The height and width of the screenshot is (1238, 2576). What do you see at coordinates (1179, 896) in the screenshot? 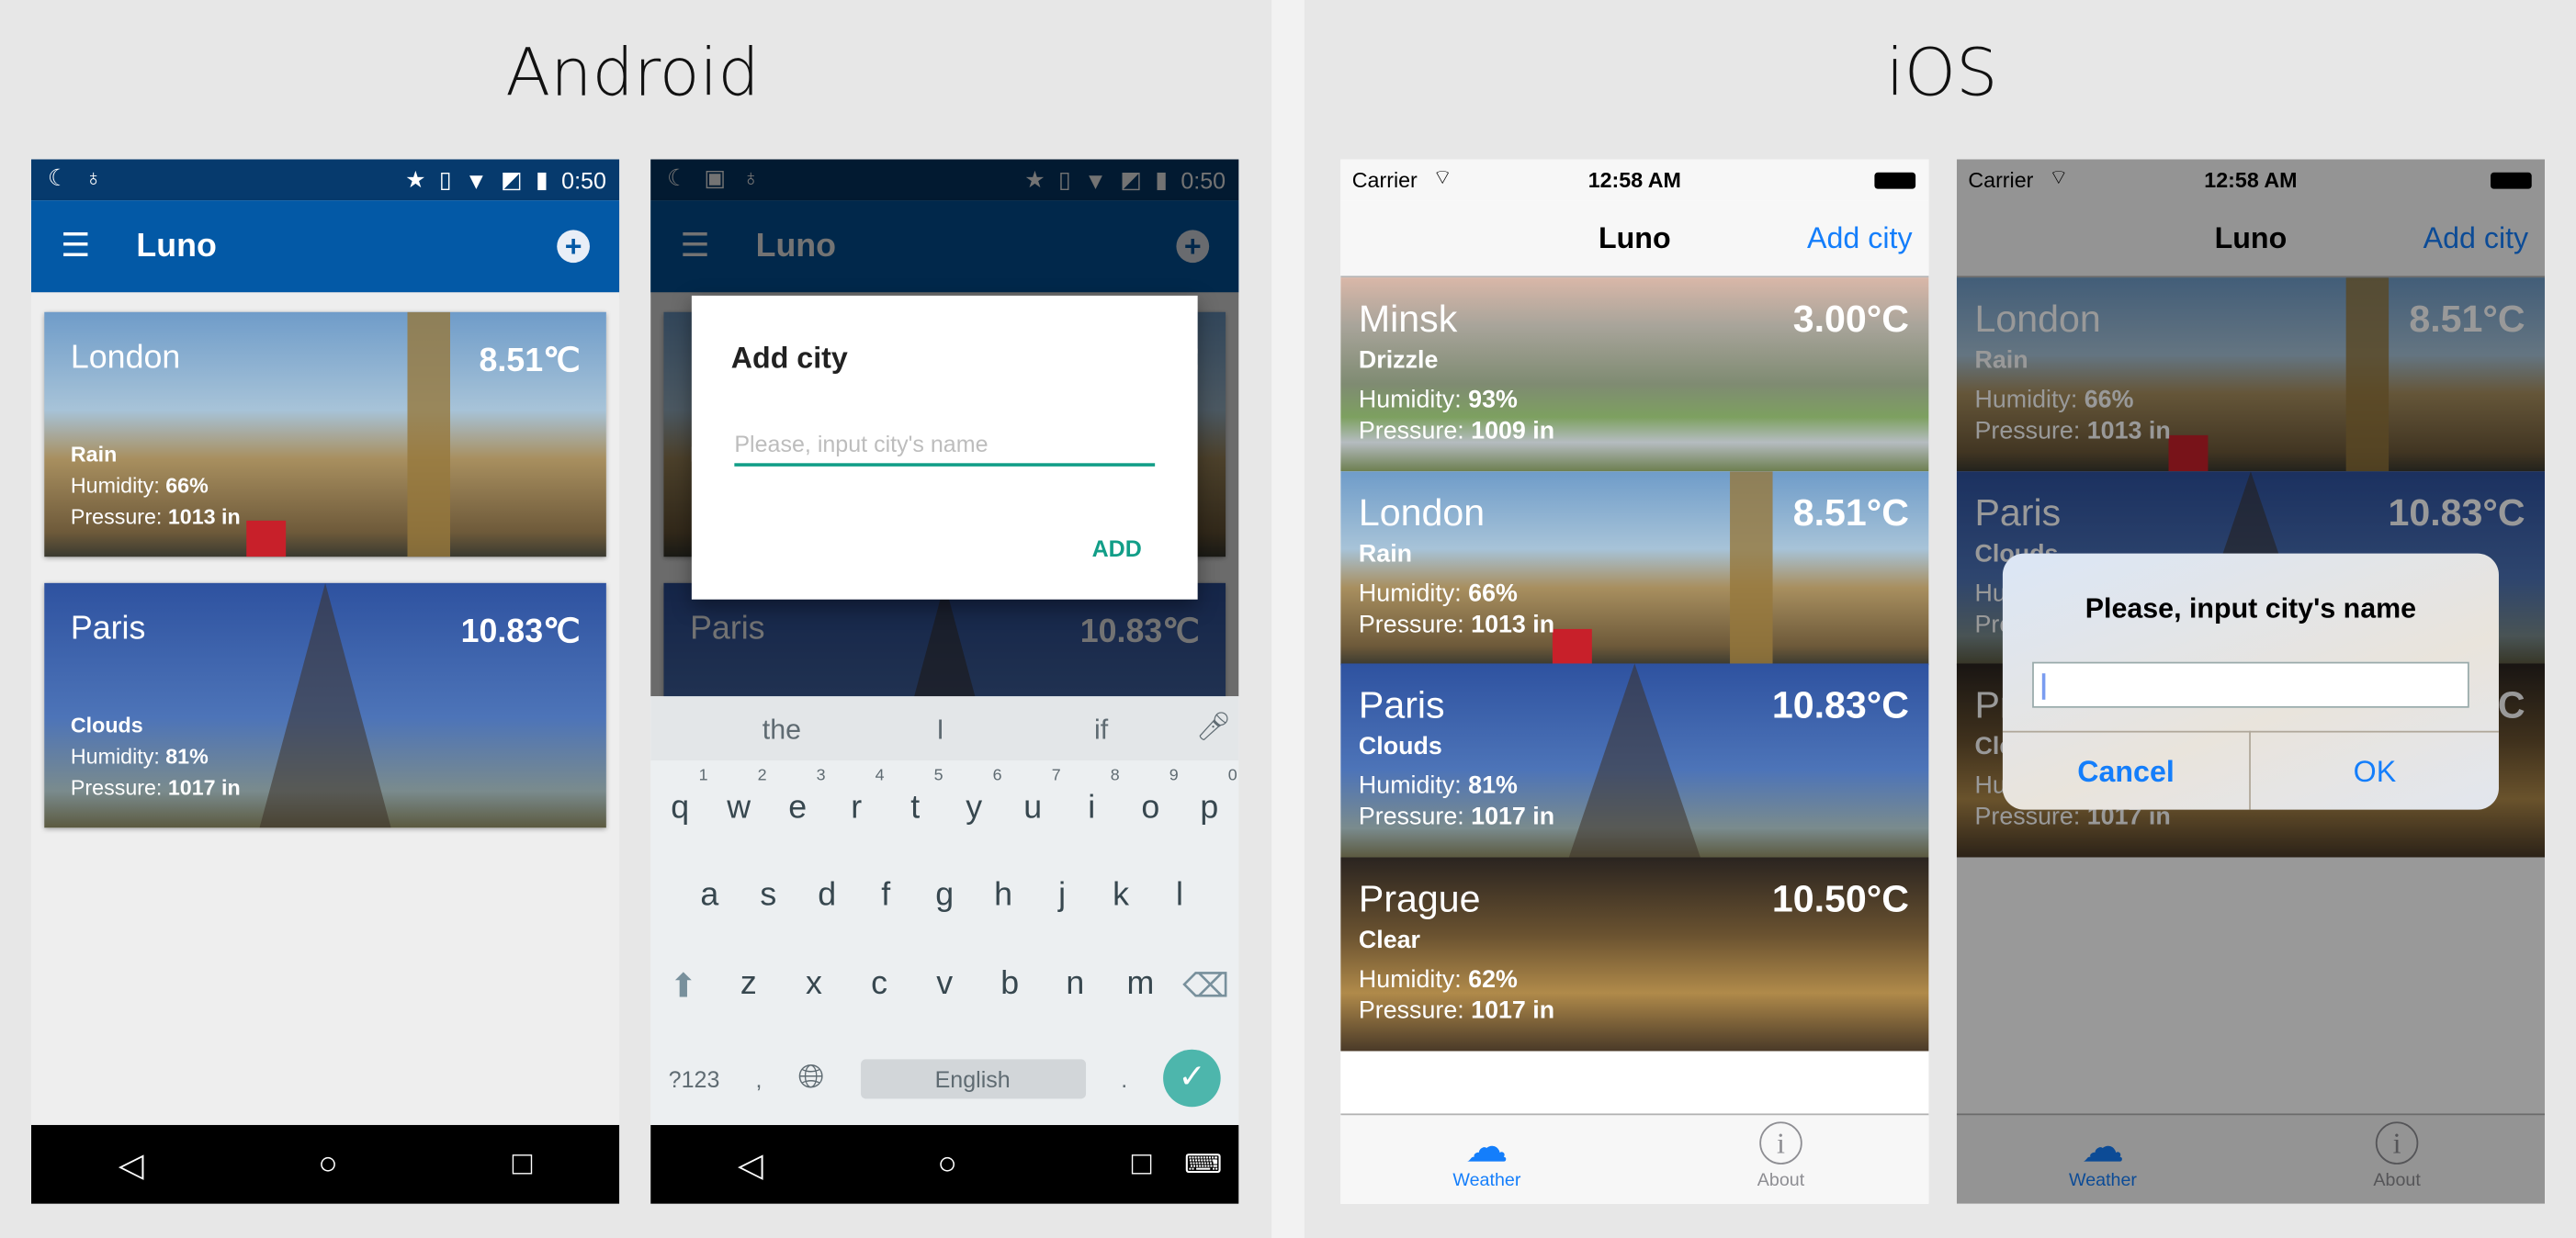
I see `key: l` at bounding box center [1179, 896].